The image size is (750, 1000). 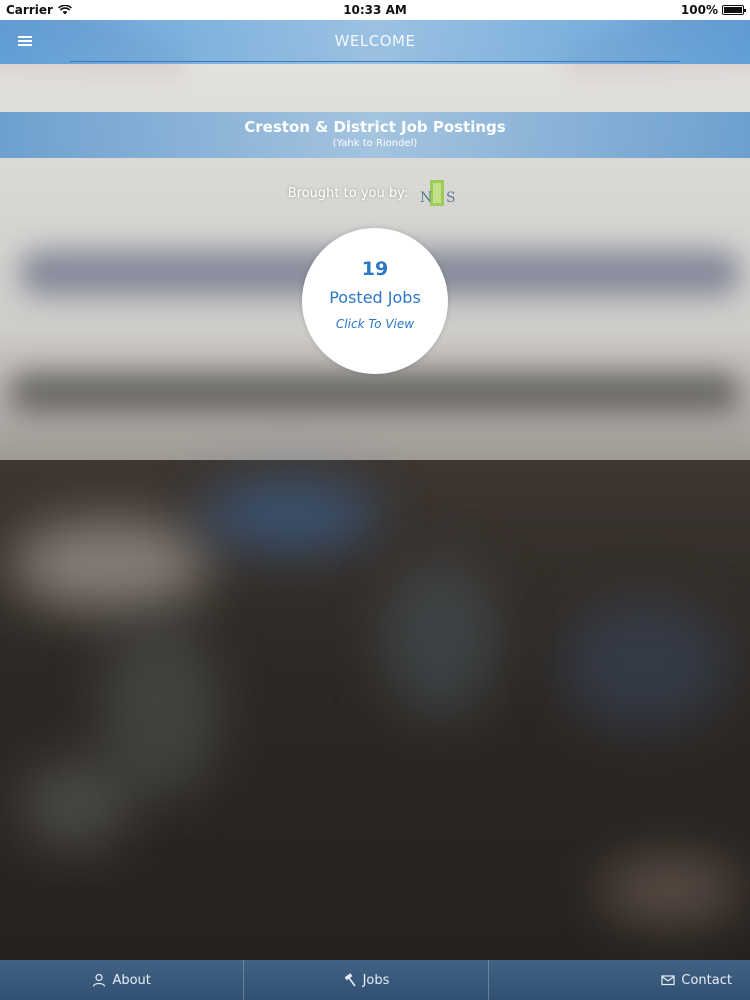 What do you see at coordinates (375, 127) in the screenshot?
I see `banner-title: Creston & District Job Postings` at bounding box center [375, 127].